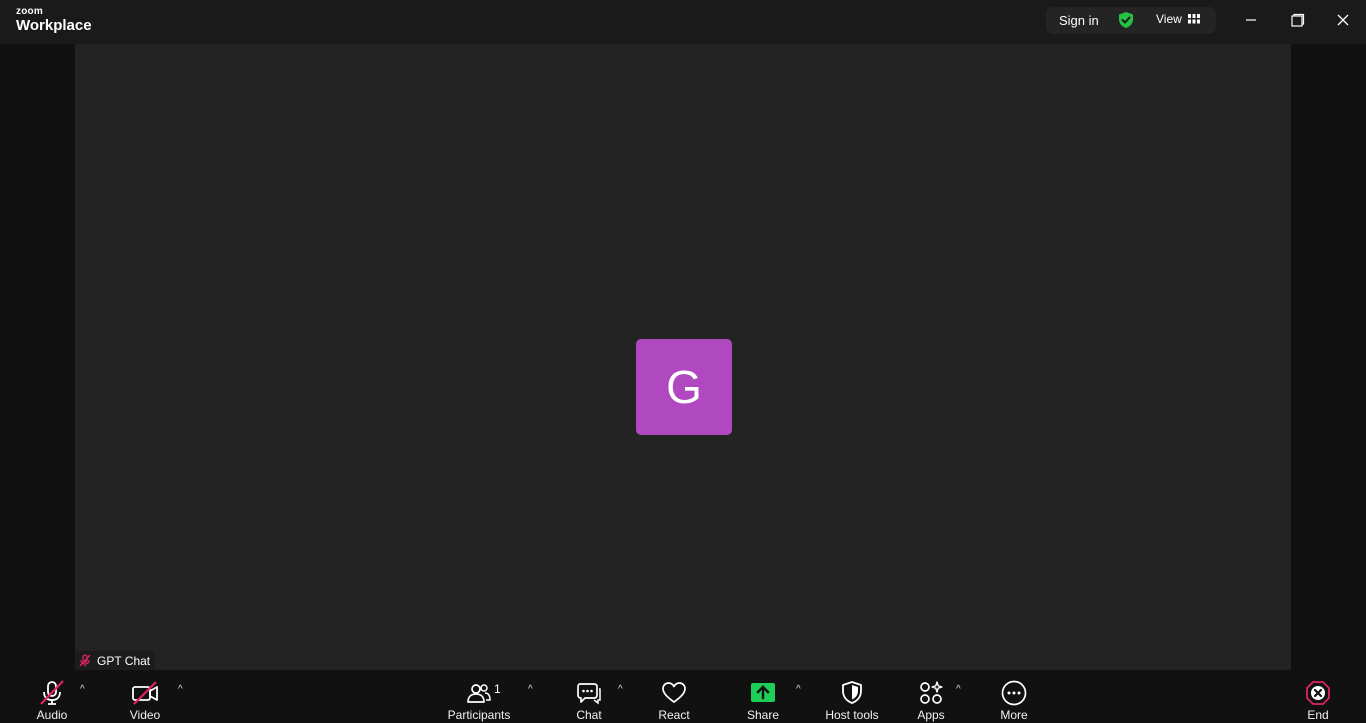  Describe the element at coordinates (931, 715) in the screenshot. I see `apps-label: Apps` at that location.